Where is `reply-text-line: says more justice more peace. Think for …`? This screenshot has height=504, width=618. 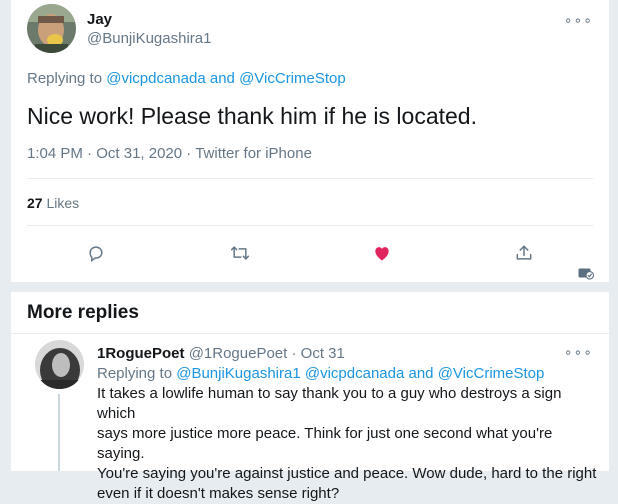 reply-text-line: says more justice more peace. Think for … is located at coordinates (325, 443).